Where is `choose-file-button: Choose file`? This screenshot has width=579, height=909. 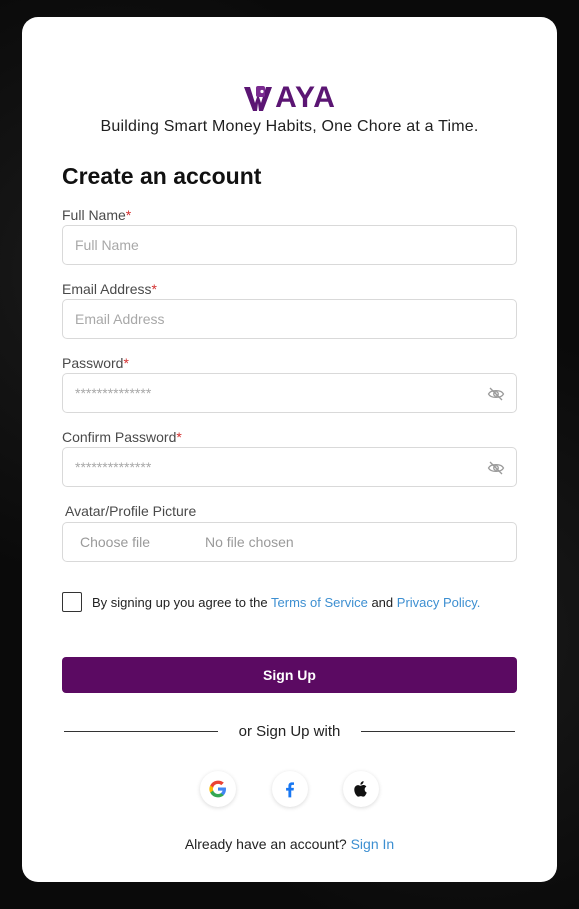 choose-file-button: Choose file is located at coordinates (115, 542).